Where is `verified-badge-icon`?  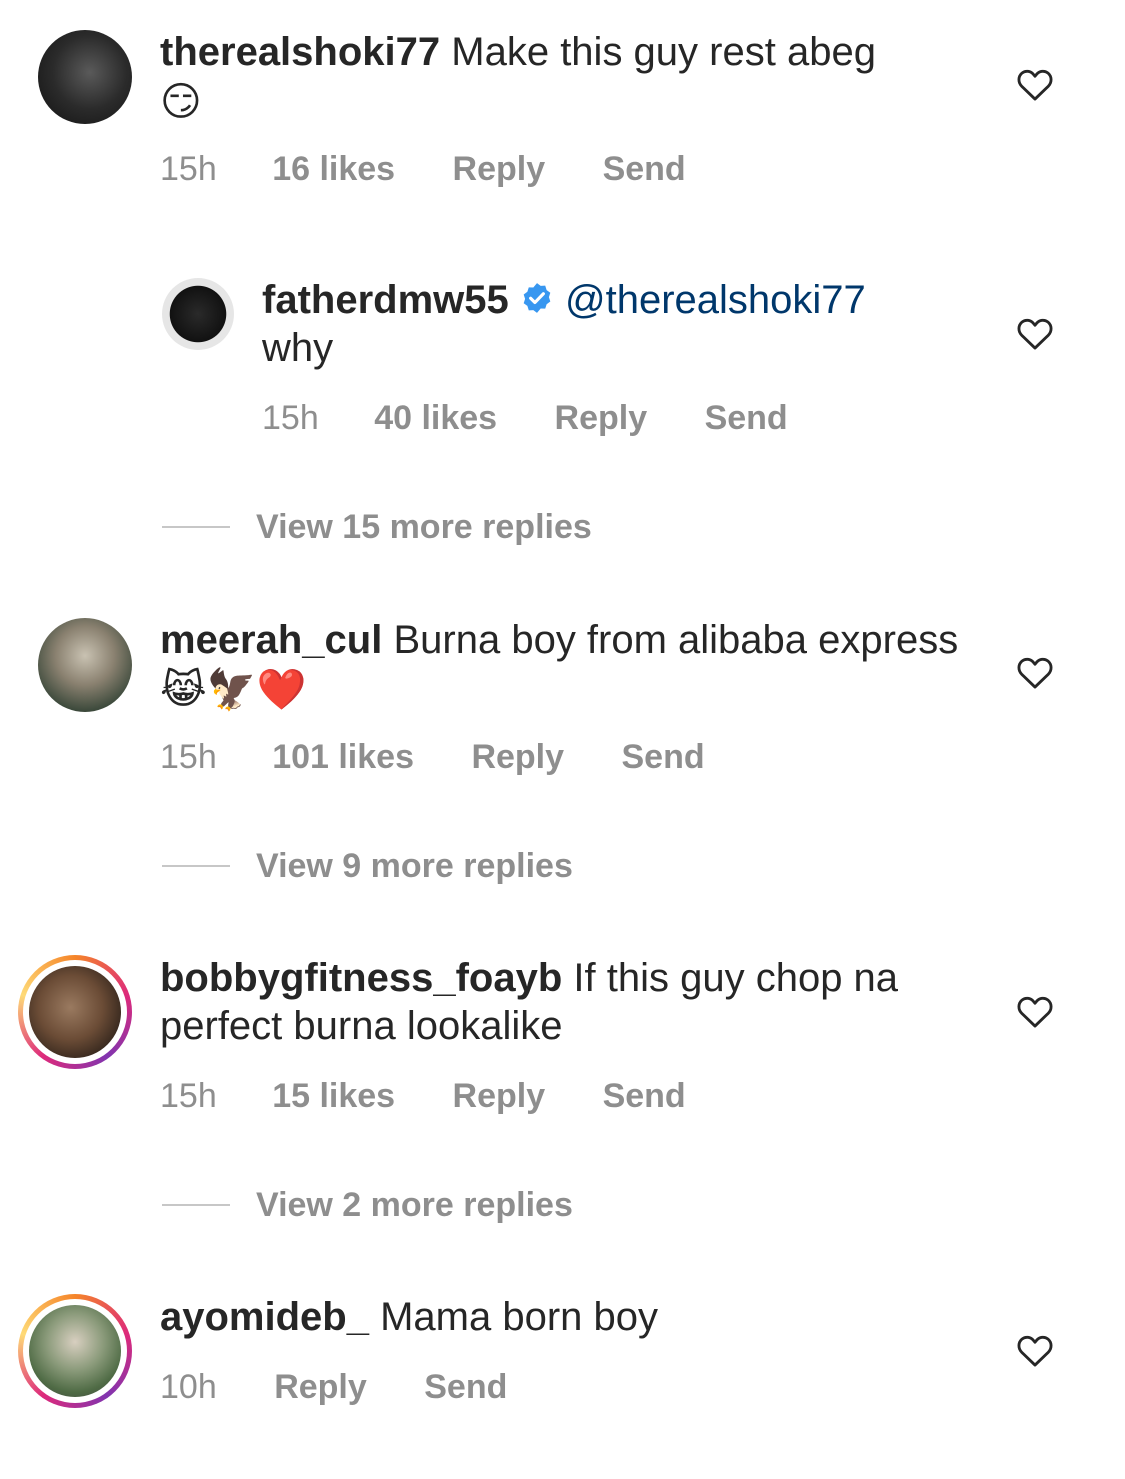 verified-badge-icon is located at coordinates (537, 298).